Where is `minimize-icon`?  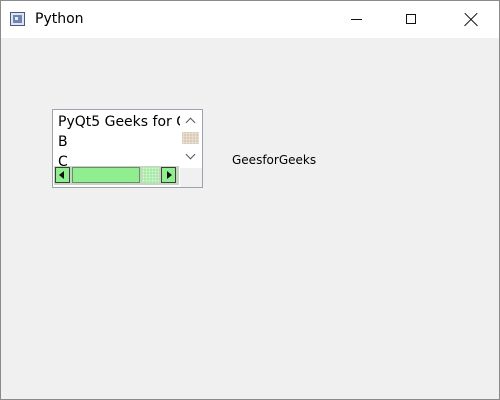 minimize-icon is located at coordinates (356, 19).